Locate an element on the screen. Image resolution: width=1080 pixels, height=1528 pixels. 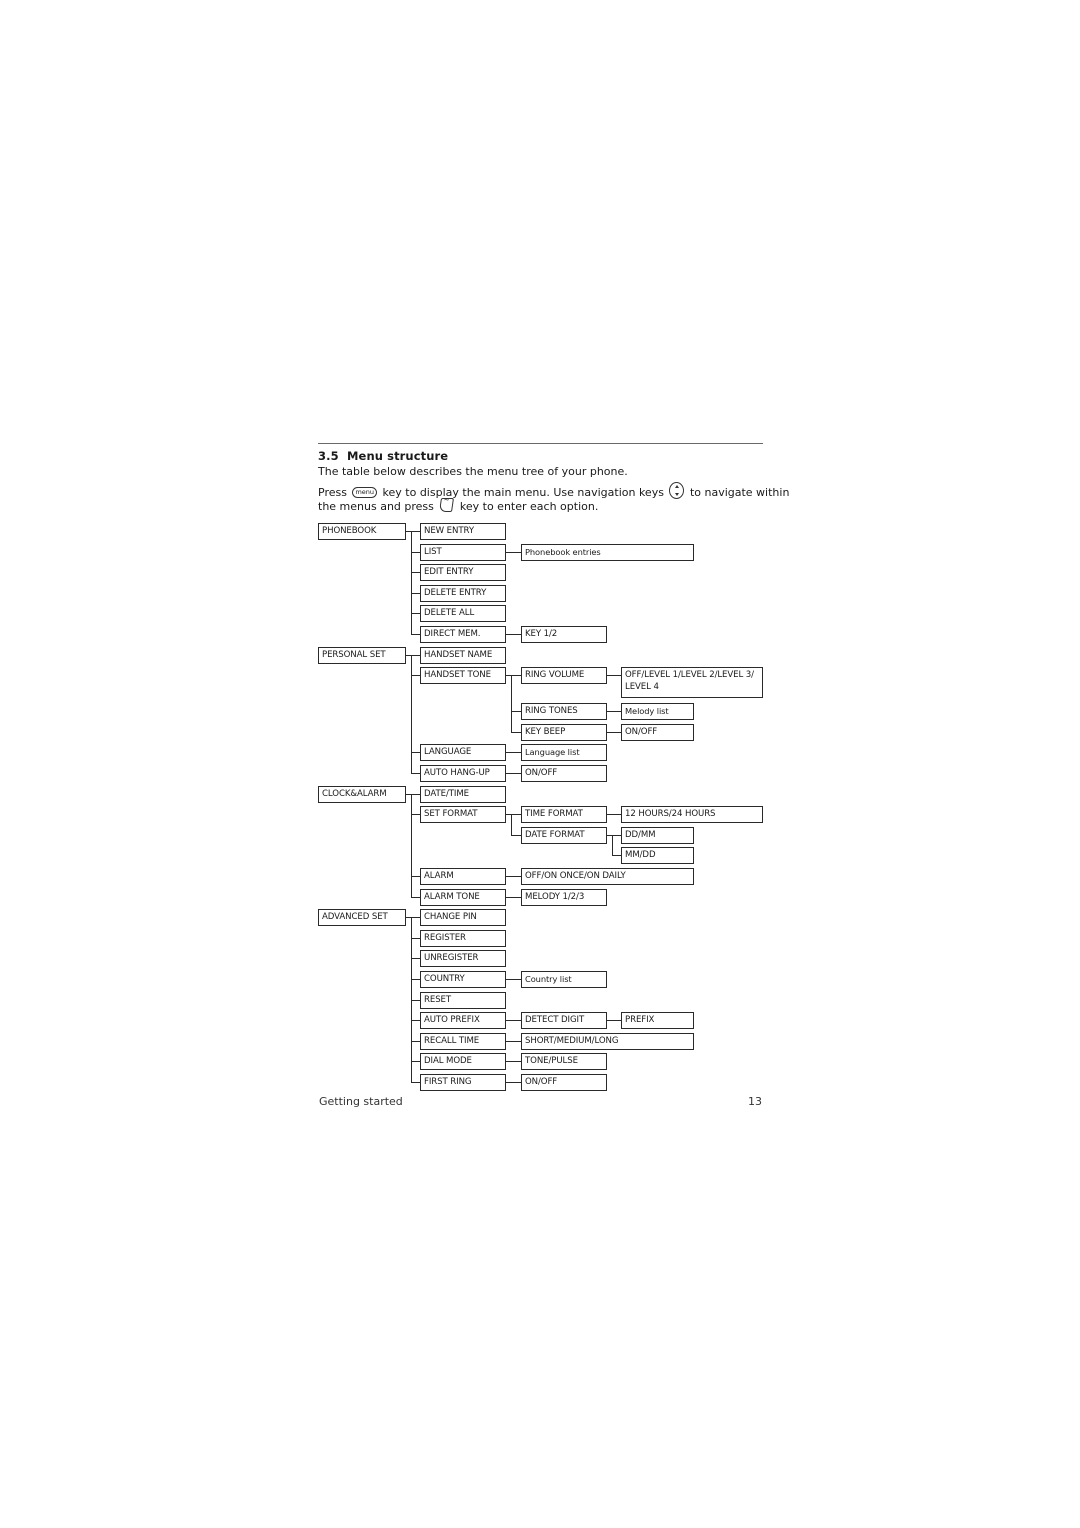
menu-option-box: DIAL MODE is located at coordinates (463, 1061).